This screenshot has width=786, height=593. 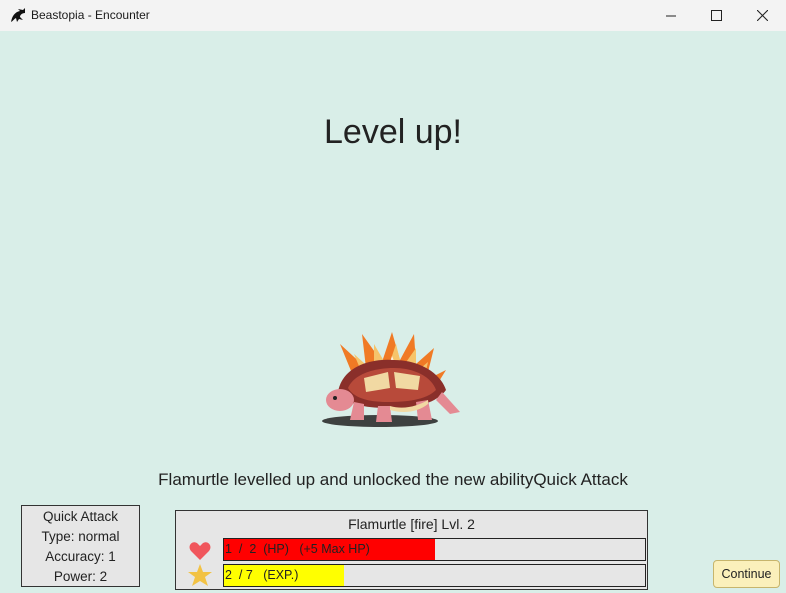 I want to click on exp-text: 2 / 7 (EXP.), so click(x=262, y=575).